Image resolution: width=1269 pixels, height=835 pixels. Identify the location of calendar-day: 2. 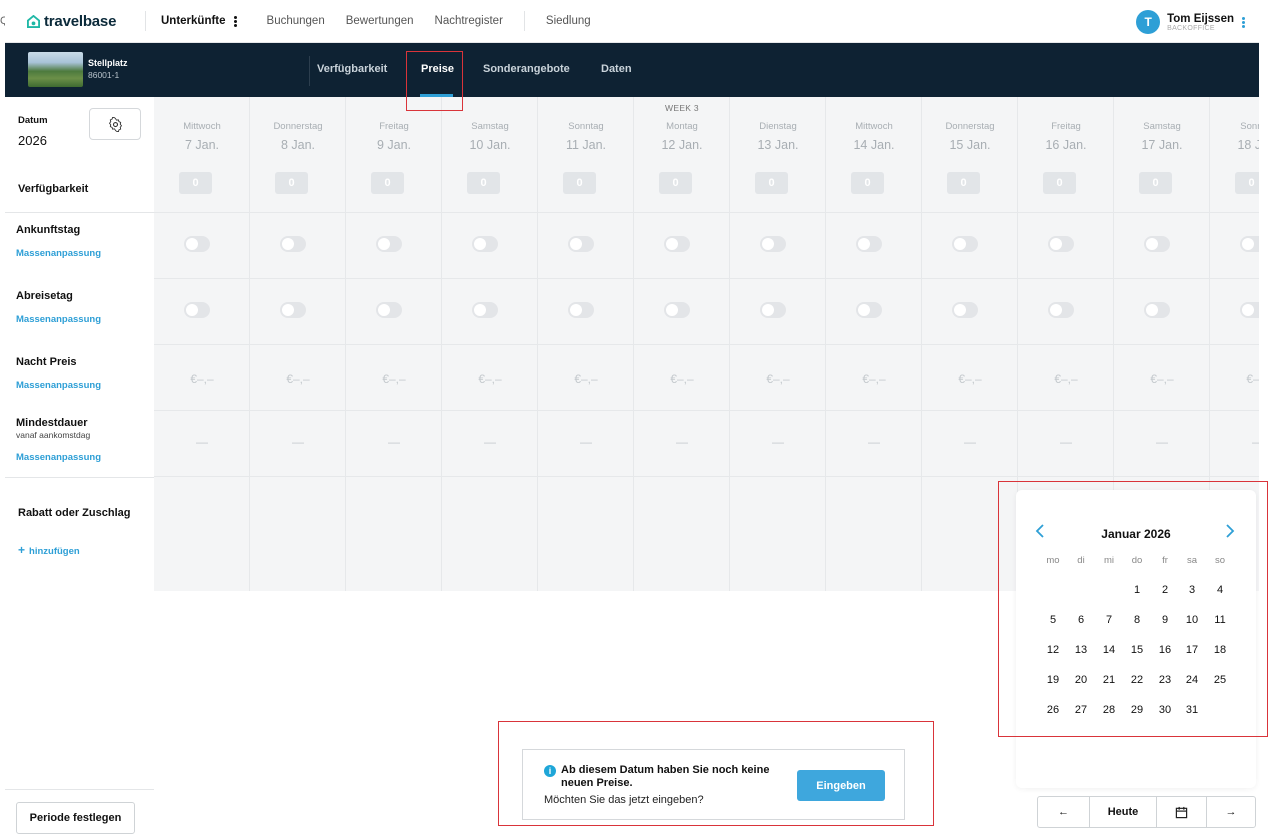
(1165, 590).